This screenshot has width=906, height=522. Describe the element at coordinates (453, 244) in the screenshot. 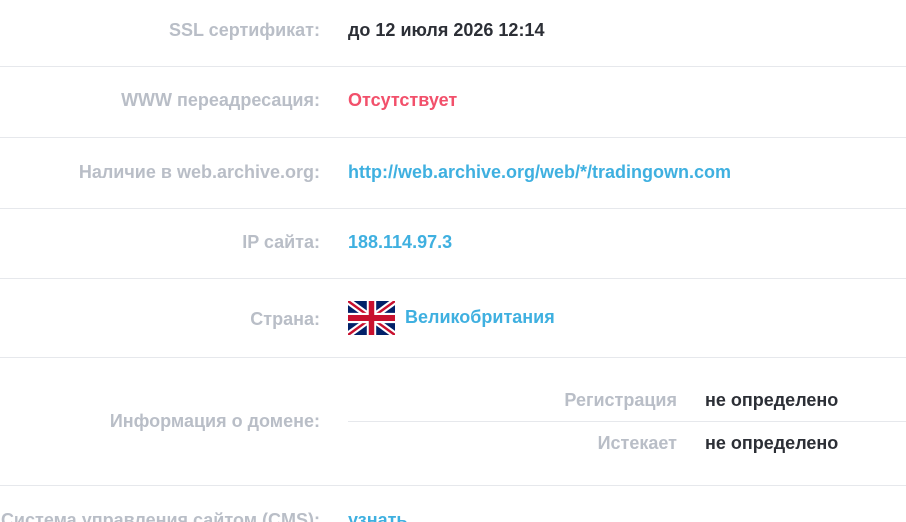

I see `row-ip: IP сайта: 188.114.97.3` at that location.